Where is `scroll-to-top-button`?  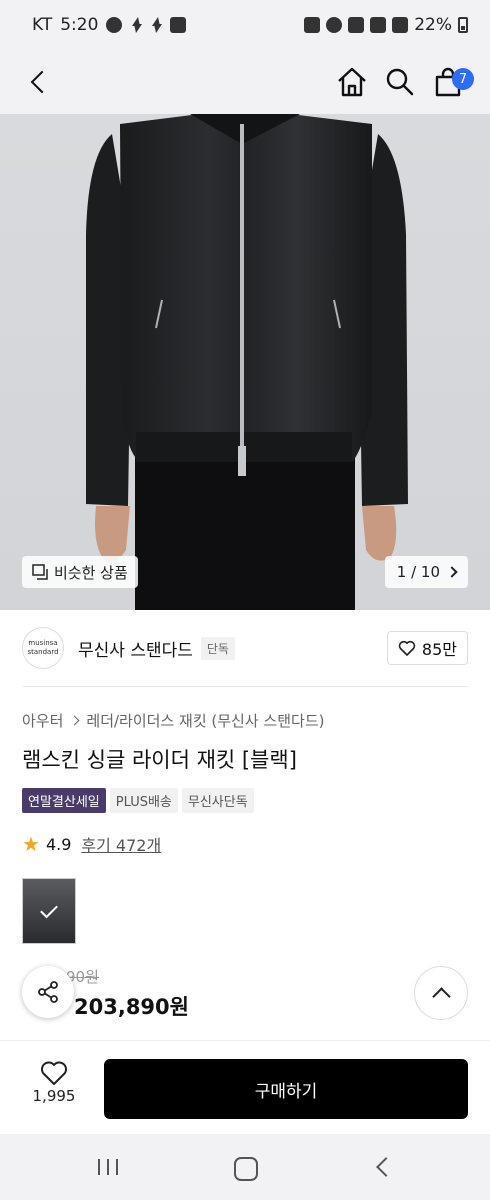
scroll-to-top-button is located at coordinates (441, 993).